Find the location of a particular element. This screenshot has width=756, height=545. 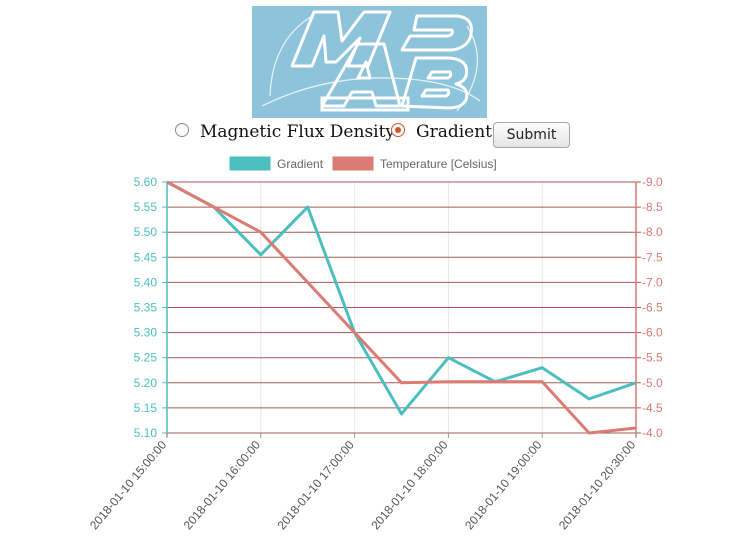

y-left-tick-label: 5.45 is located at coordinates (146, 257).